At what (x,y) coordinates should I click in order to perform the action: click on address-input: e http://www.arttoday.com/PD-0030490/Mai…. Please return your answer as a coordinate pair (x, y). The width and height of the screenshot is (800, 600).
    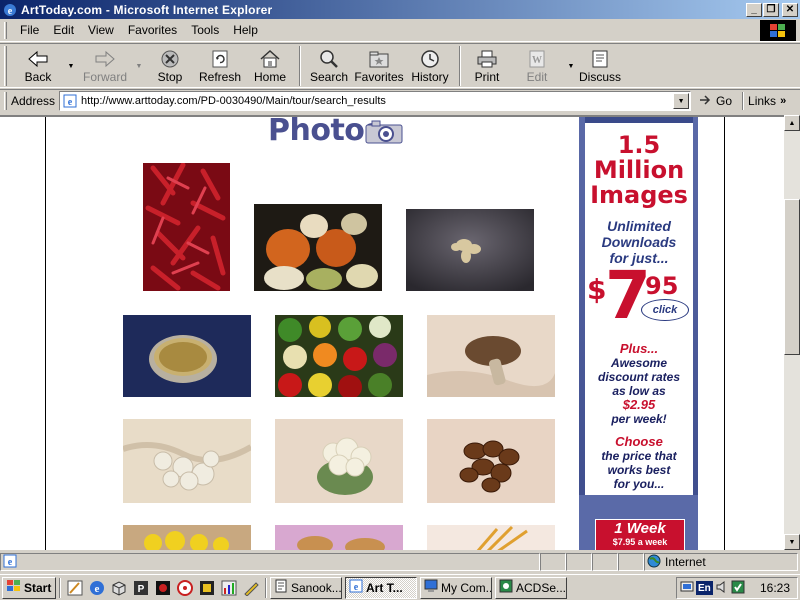
    Looking at the image, I should click on (375, 101).